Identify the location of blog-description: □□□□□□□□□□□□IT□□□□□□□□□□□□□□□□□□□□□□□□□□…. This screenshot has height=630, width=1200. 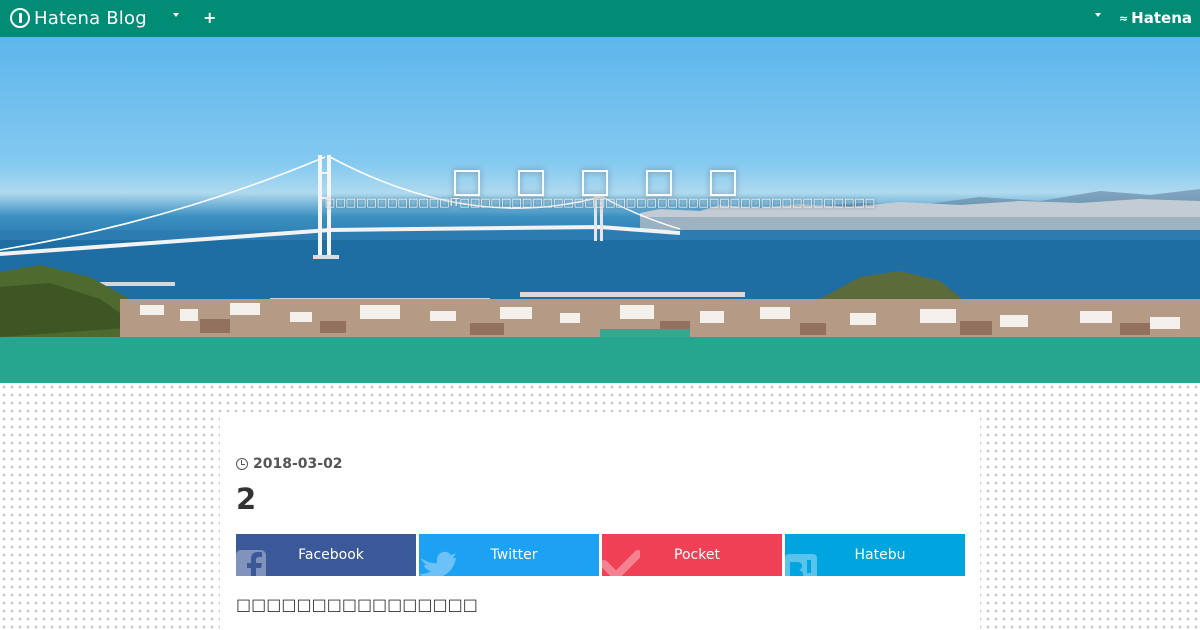
(600, 202).